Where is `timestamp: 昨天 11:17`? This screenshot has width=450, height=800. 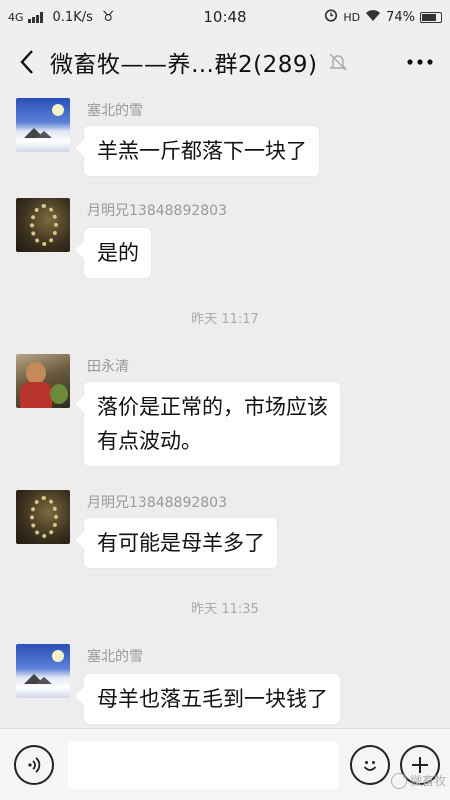 timestamp: 昨天 11:17 is located at coordinates (225, 319).